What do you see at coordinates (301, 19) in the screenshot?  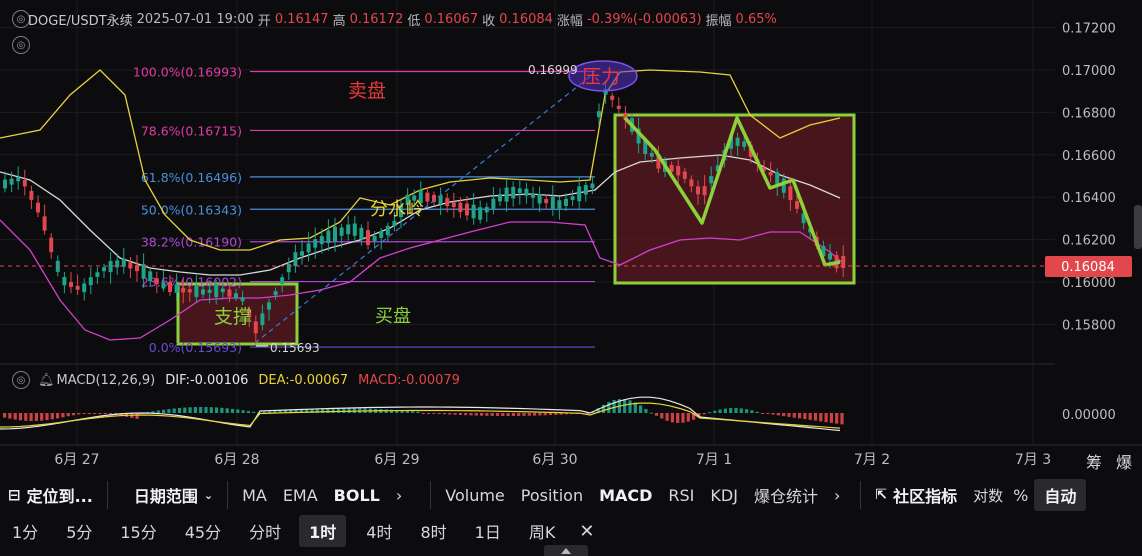 I see `open-value: 0.16147` at bounding box center [301, 19].